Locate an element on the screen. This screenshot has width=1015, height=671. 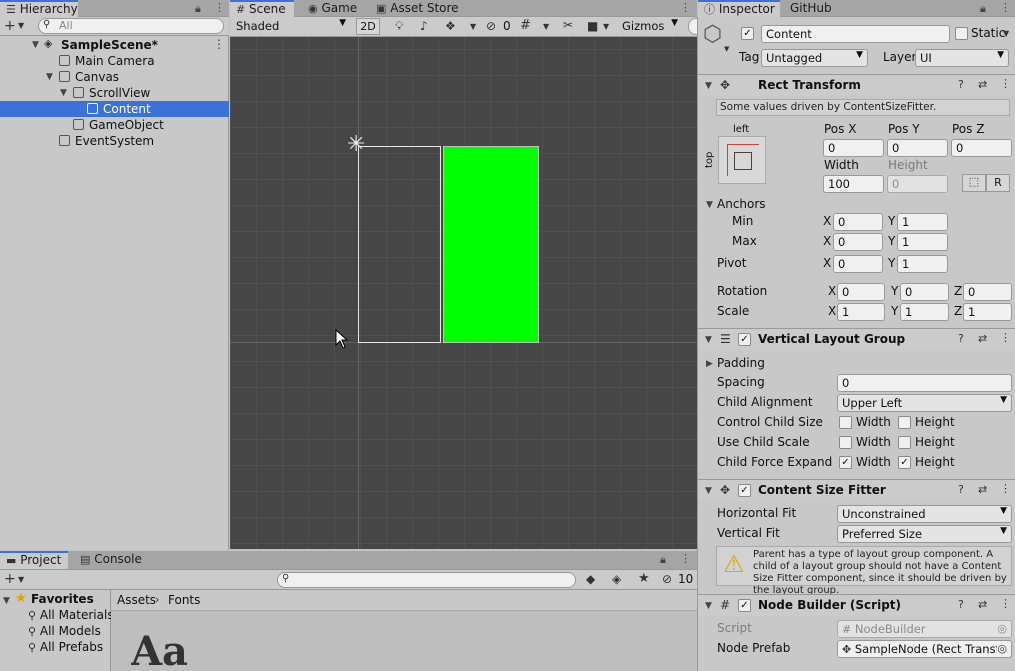
favorite-item: ⚲ All Materials is located at coordinates (71, 615).